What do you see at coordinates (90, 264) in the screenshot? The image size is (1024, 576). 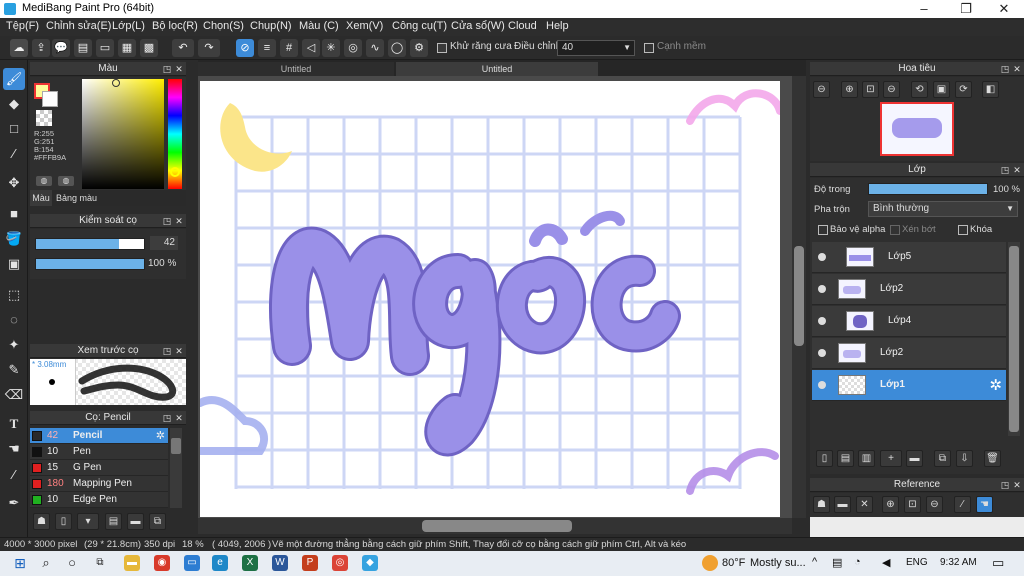 I see `brush-opacity-slider` at bounding box center [90, 264].